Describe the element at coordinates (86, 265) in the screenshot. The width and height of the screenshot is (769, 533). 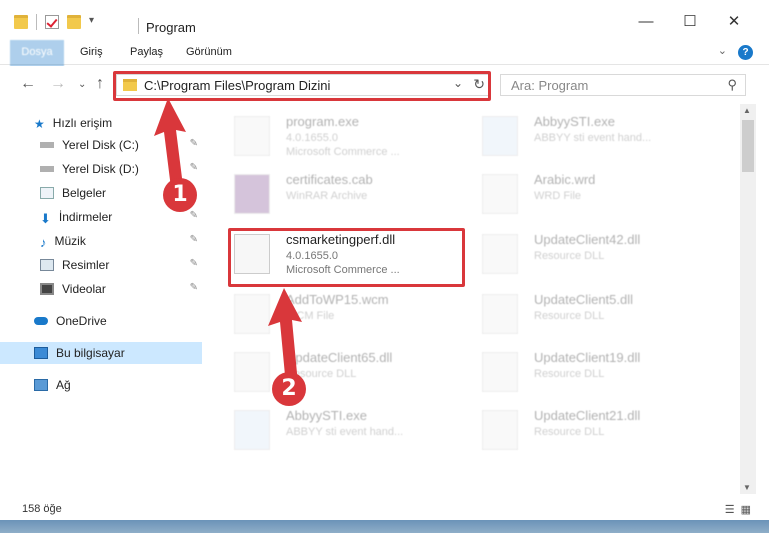
I see `sidebar-item-label: Resimler` at that location.